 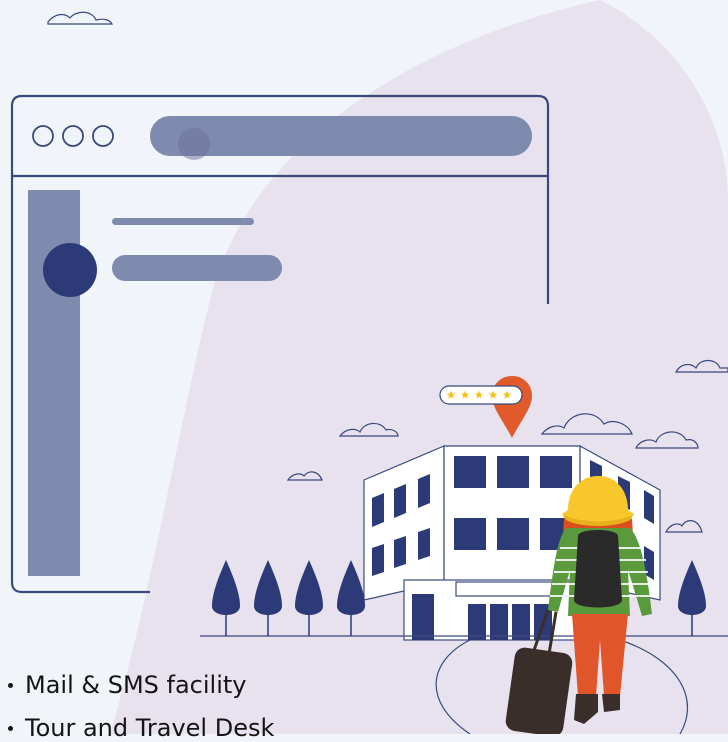 What do you see at coordinates (70, 270) in the screenshot?
I see `avatar` at bounding box center [70, 270].